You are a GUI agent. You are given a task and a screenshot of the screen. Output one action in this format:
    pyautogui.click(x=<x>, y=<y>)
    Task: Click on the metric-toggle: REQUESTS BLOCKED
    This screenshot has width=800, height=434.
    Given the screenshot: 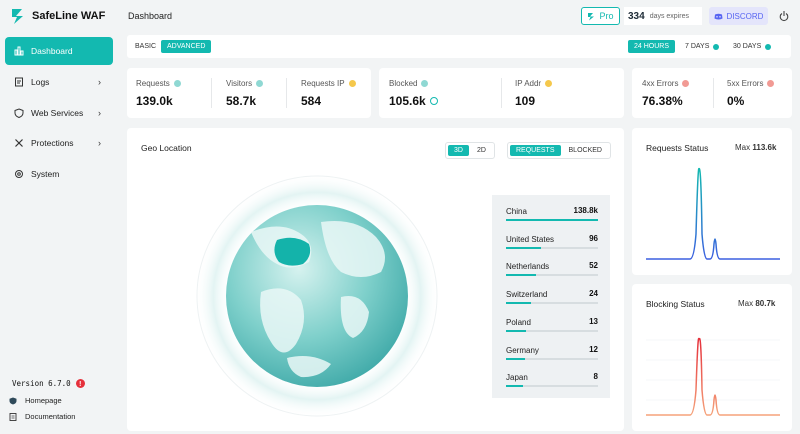 What is the action you would take?
    pyautogui.click(x=559, y=150)
    